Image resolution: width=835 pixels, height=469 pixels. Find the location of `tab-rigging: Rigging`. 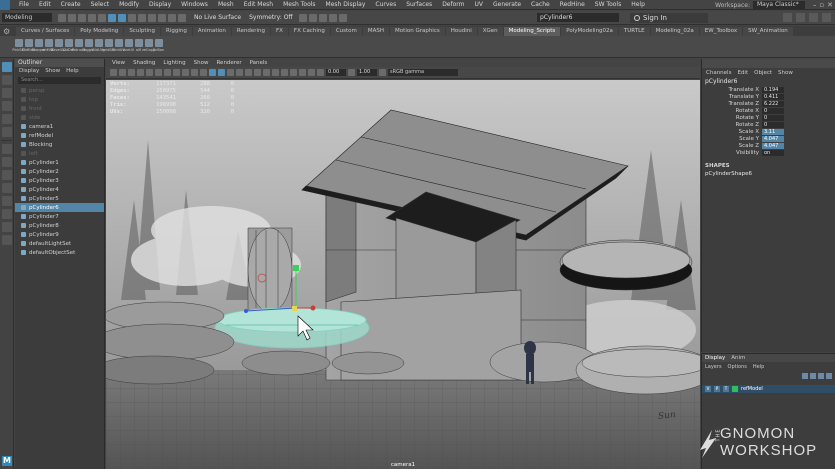

tab-rigging: Rigging is located at coordinates (176, 31).